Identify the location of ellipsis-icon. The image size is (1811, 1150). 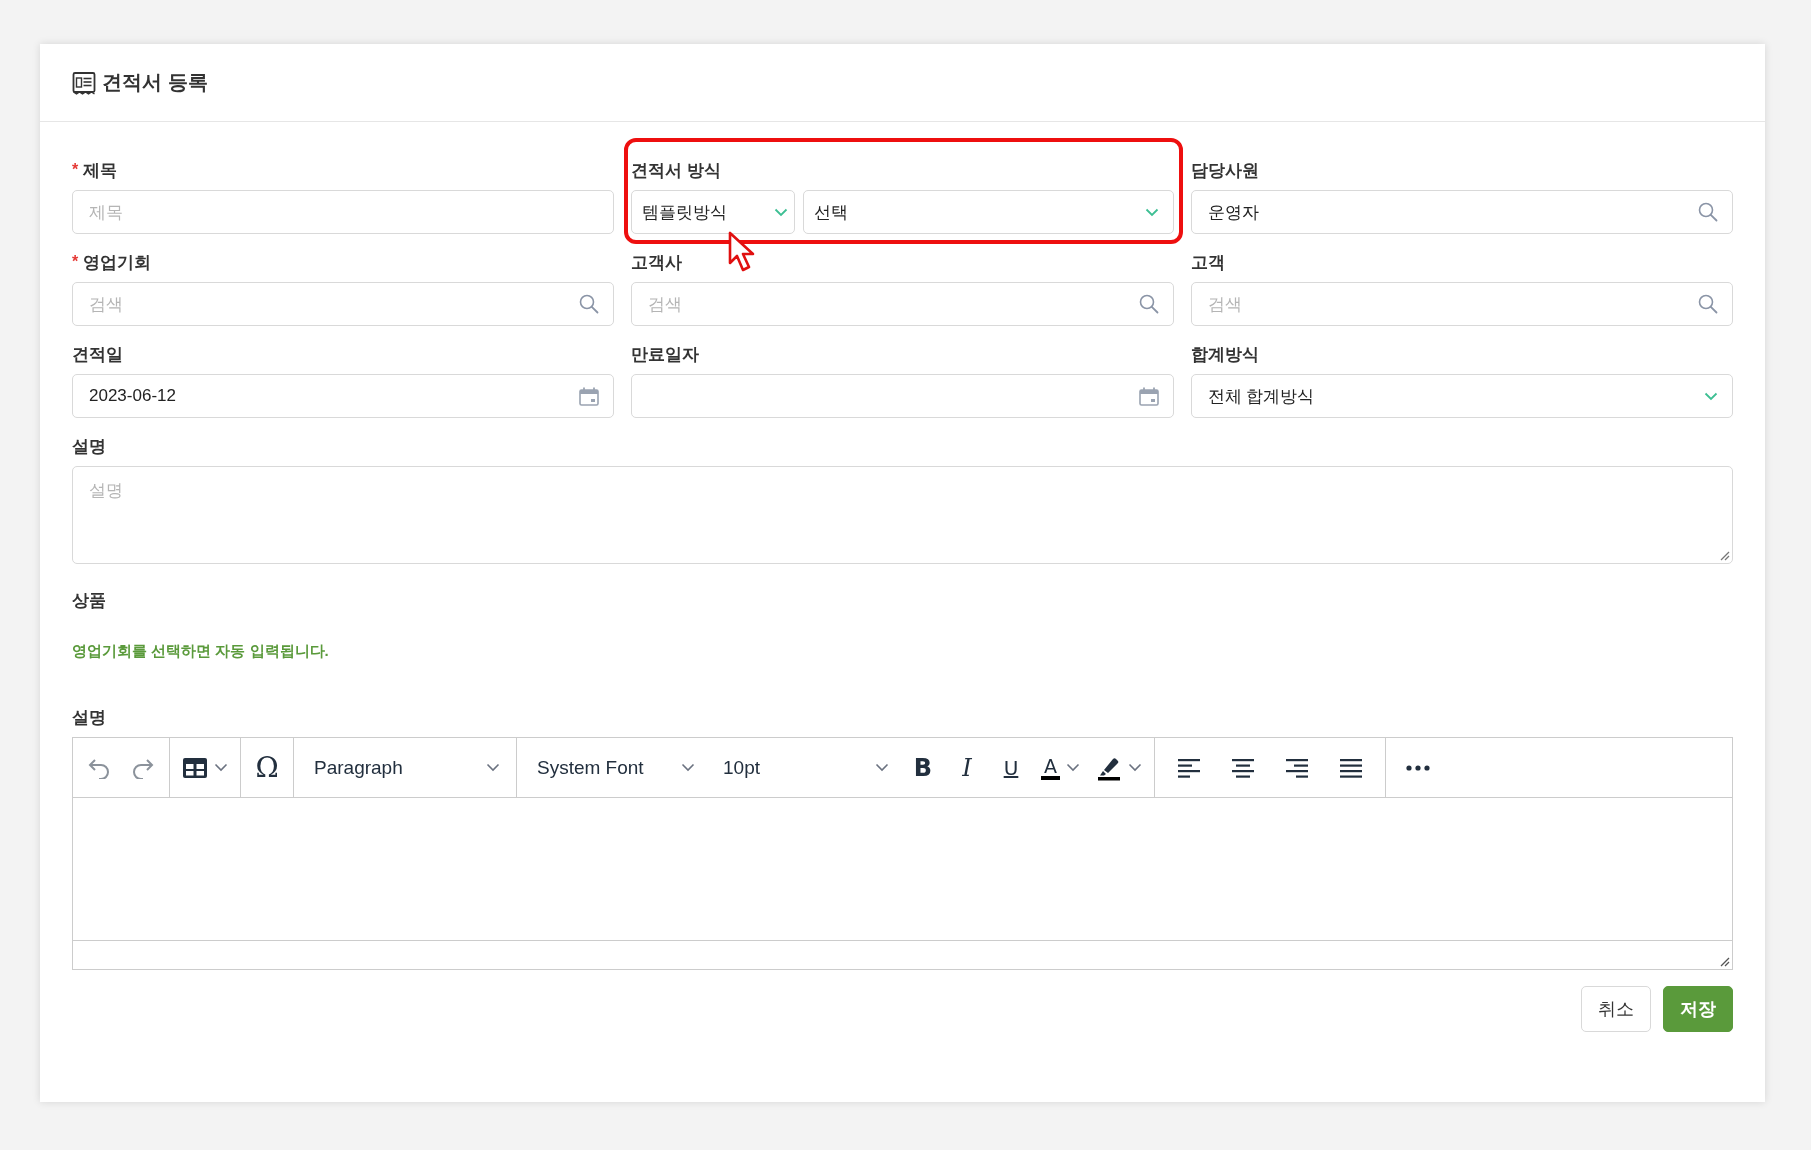
(1418, 767).